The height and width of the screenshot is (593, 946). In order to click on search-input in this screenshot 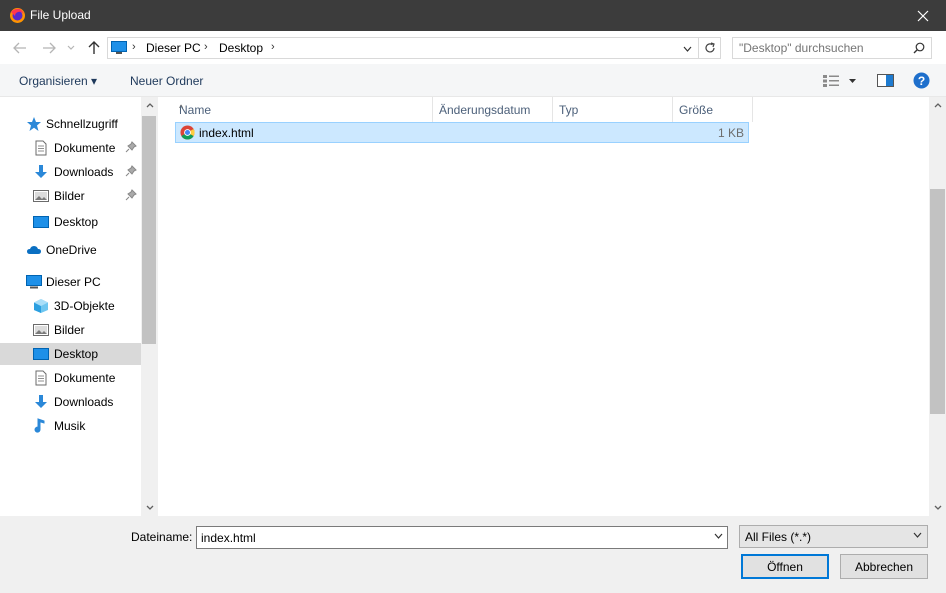, I will do `click(824, 48)`.